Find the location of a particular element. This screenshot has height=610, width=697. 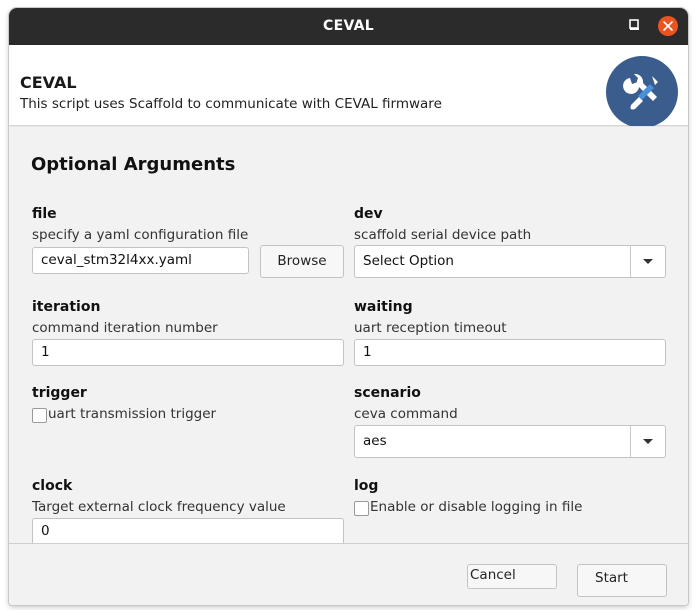

dev-selected-value: Select Option is located at coordinates (408, 261).